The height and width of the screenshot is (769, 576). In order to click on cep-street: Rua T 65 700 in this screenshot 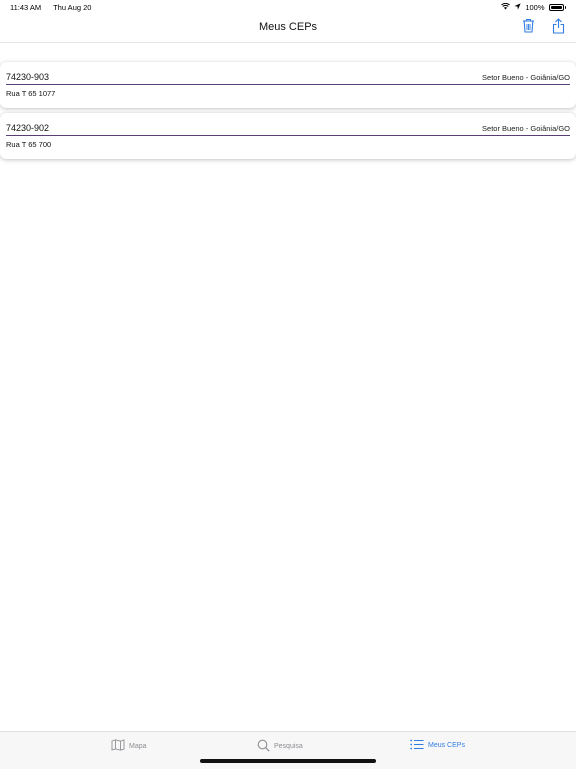, I will do `click(29, 144)`.